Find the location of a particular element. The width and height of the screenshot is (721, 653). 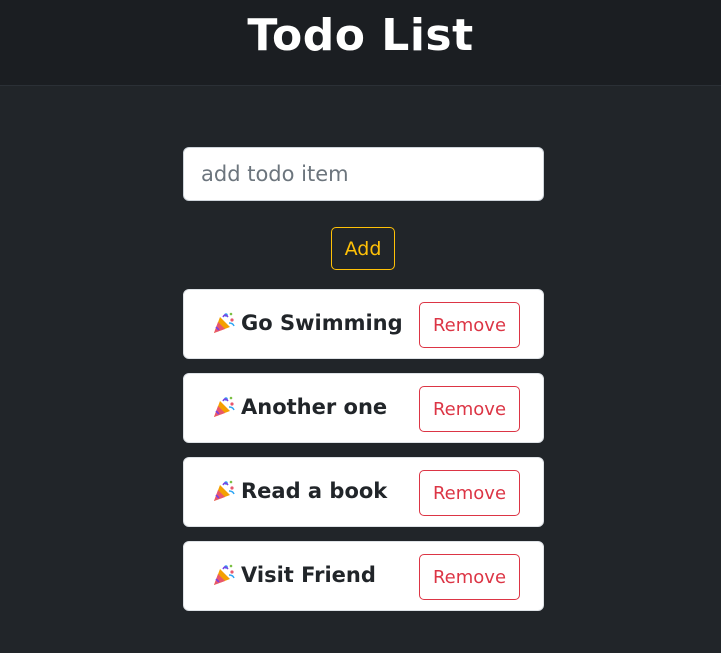

todo-text: Go Swimming is located at coordinates (322, 323).